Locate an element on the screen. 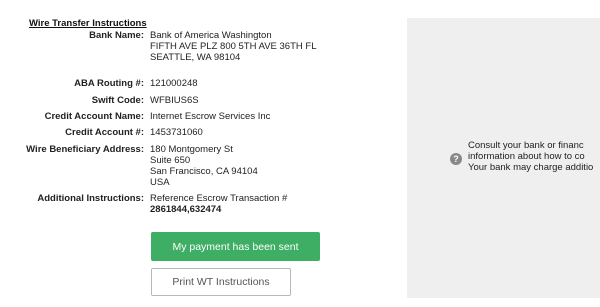 This screenshot has height=307, width=600. credit-account-number-label: Credit Account #: is located at coordinates (104, 132).